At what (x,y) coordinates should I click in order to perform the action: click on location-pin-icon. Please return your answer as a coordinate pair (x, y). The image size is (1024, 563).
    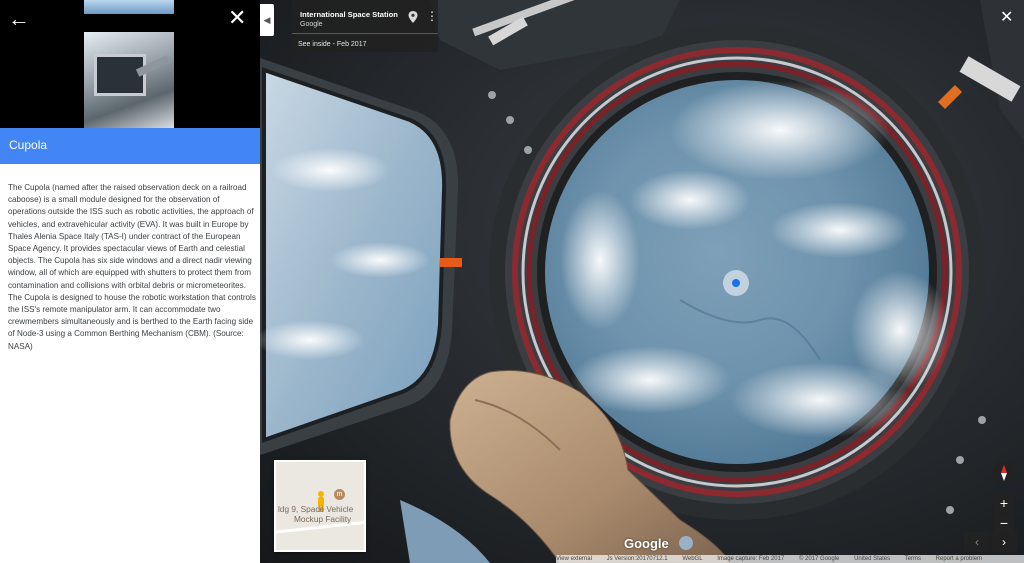
    Looking at the image, I should click on (413, 17).